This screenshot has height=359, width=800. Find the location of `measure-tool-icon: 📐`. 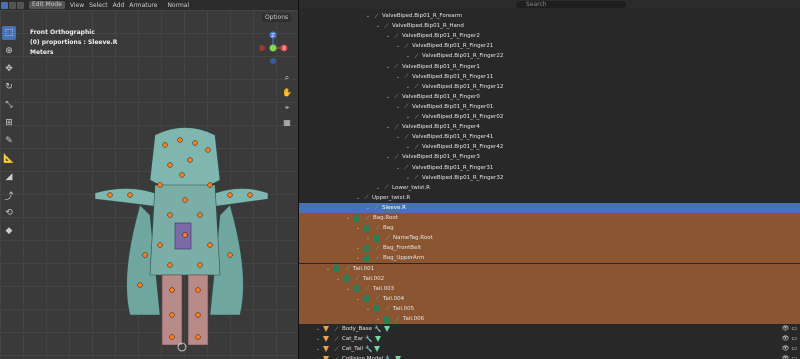

measure-tool-icon: 📐 is located at coordinates (9, 159).